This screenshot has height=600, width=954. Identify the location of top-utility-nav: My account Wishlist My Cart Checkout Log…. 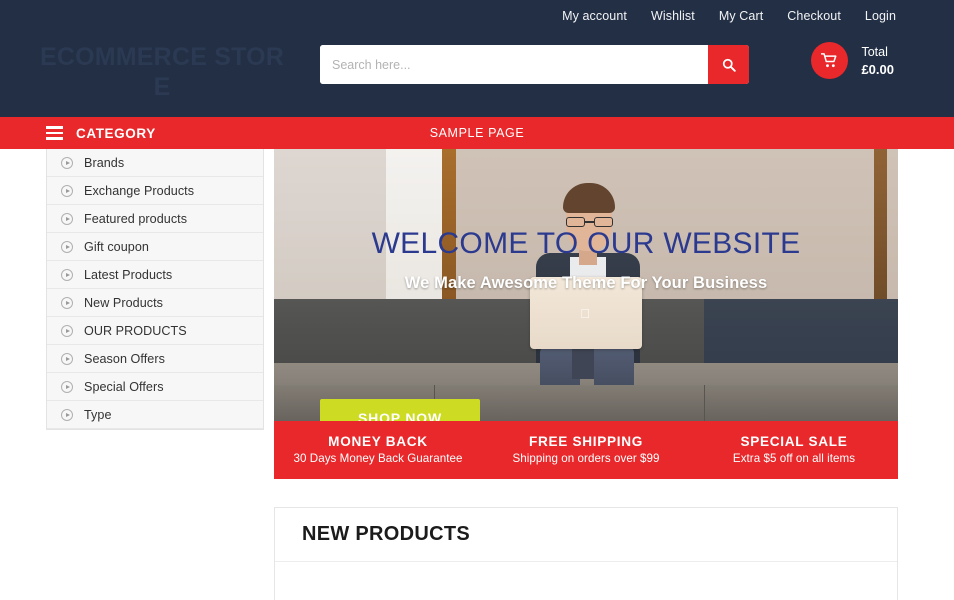
(729, 16).